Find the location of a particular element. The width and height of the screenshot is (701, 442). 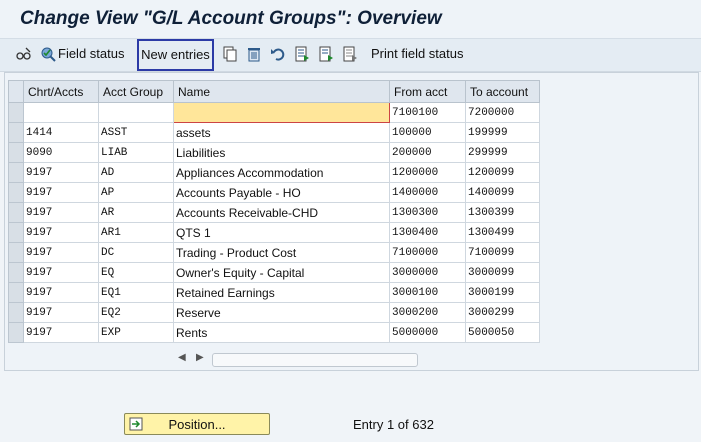

cell-from-acct: 7100000 is located at coordinates (427, 252).